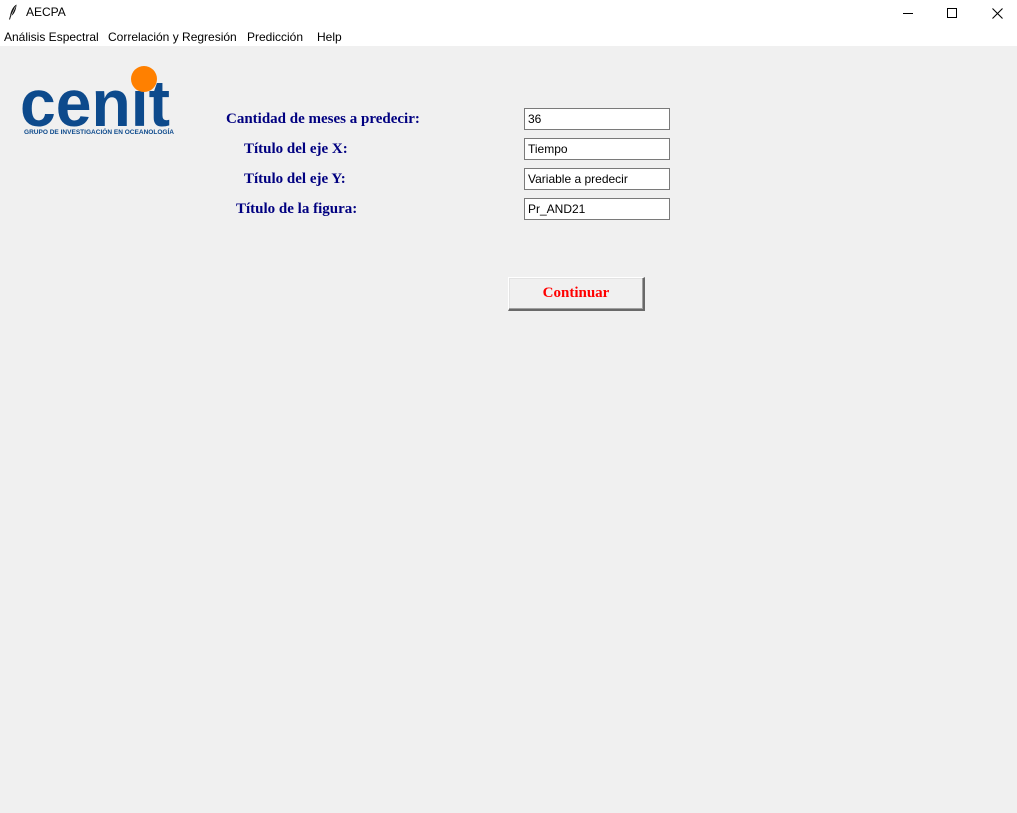  I want to click on eje-x-input, so click(597, 149).